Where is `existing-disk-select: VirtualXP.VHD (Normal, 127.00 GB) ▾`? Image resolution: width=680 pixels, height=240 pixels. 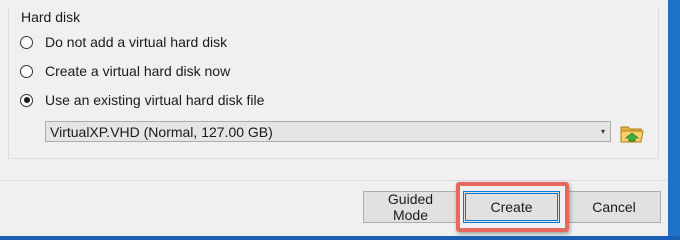
existing-disk-select: VirtualXP.VHD (Normal, 127.00 GB) ▾ is located at coordinates (328, 131).